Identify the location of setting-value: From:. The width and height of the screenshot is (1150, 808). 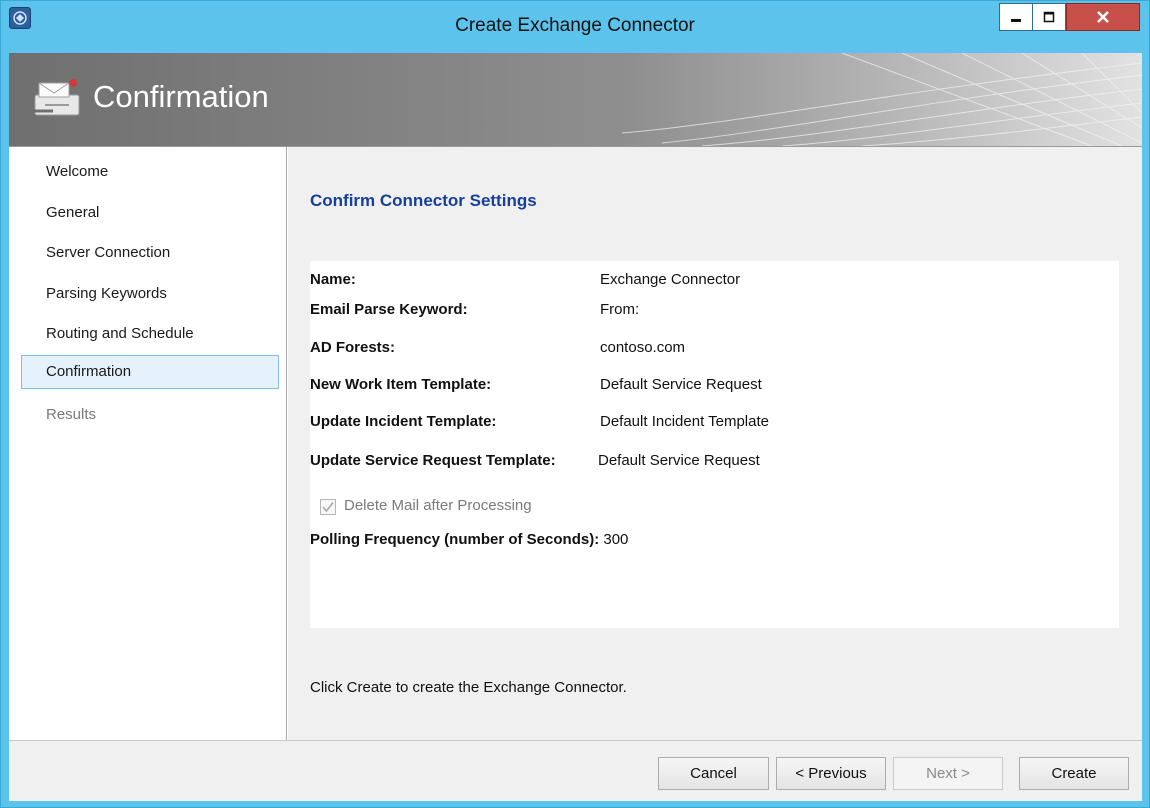
(620, 309).